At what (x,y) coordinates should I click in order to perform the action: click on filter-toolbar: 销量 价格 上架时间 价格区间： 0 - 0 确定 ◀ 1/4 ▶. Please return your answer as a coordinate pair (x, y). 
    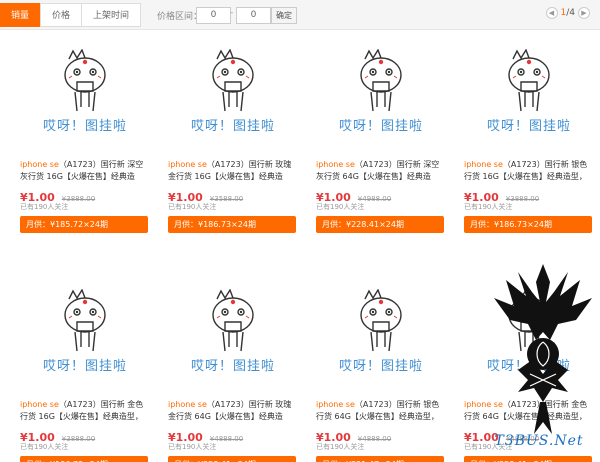
    Looking at the image, I should click on (300, 15).